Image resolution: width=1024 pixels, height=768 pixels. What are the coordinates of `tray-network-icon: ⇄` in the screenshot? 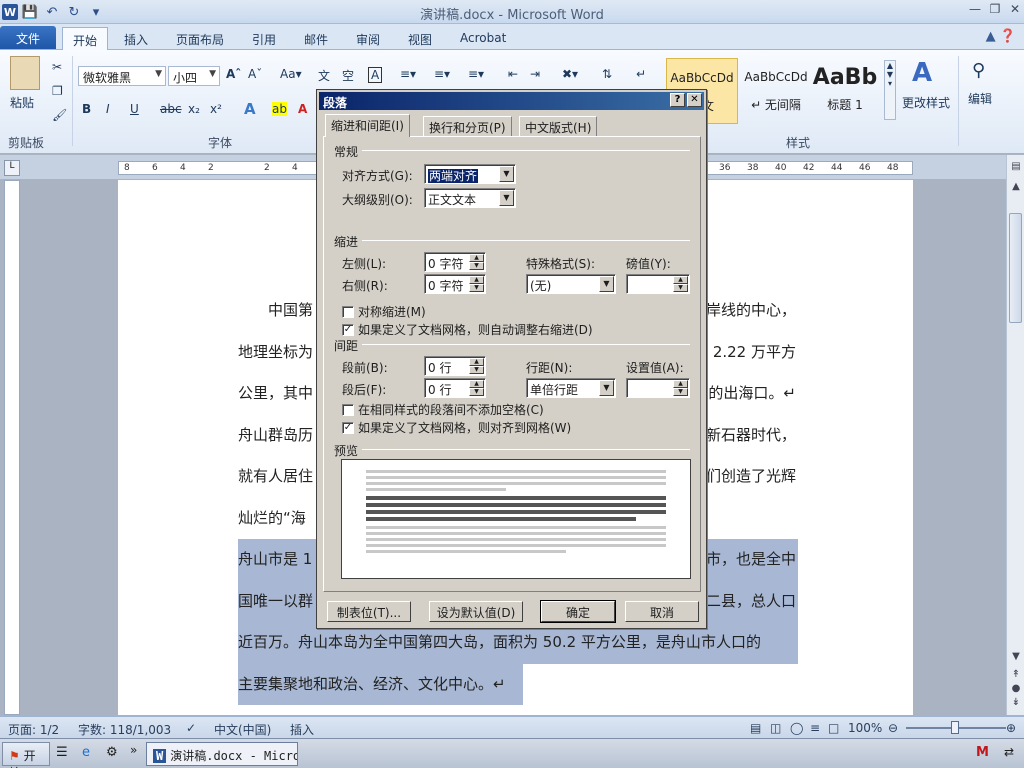 It's located at (1009, 752).